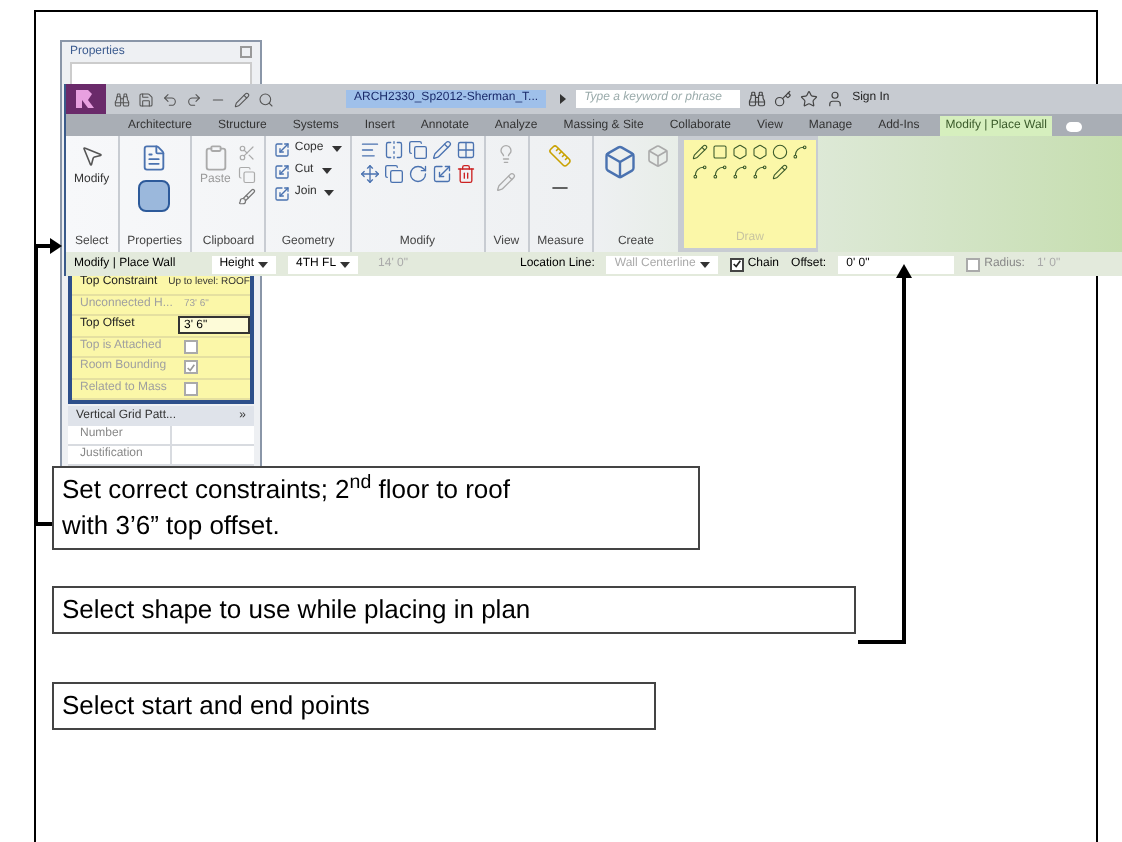 This screenshot has width=1122, height=842. I want to click on component-icon, so click(619, 162).